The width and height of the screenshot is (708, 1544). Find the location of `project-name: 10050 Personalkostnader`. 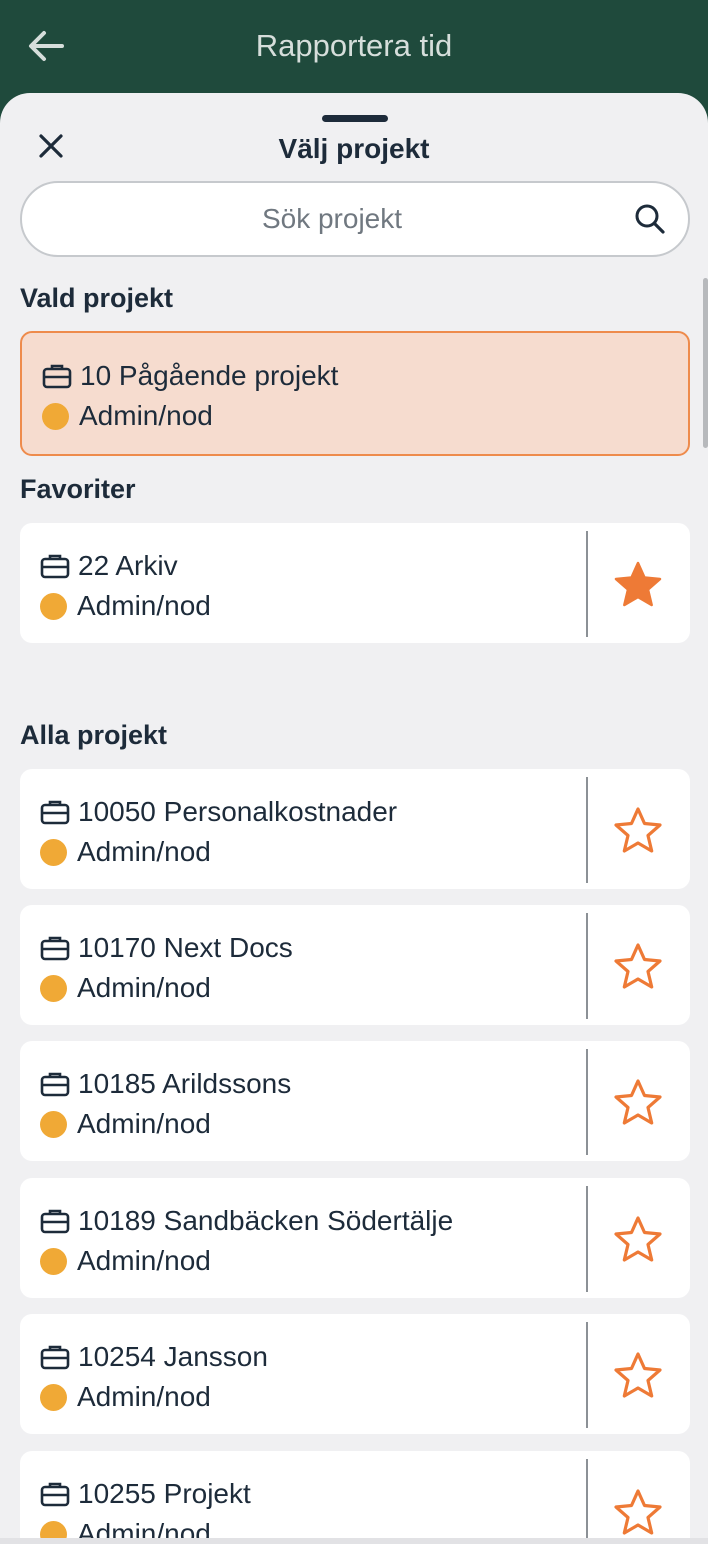

project-name: 10050 Personalkostnader is located at coordinates (238, 811).